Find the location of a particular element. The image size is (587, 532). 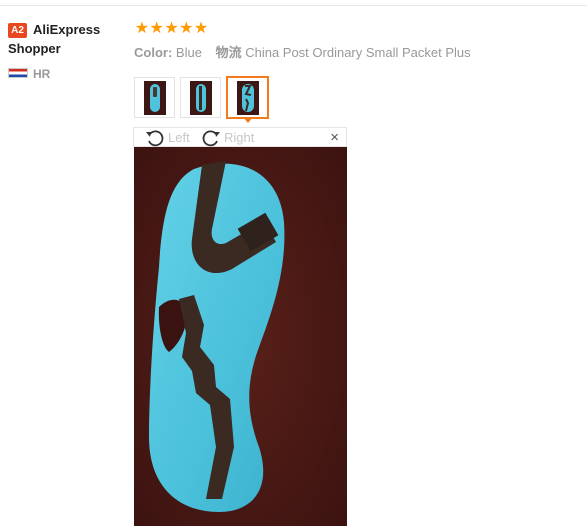

rotate-left-icon is located at coordinates (155, 138).